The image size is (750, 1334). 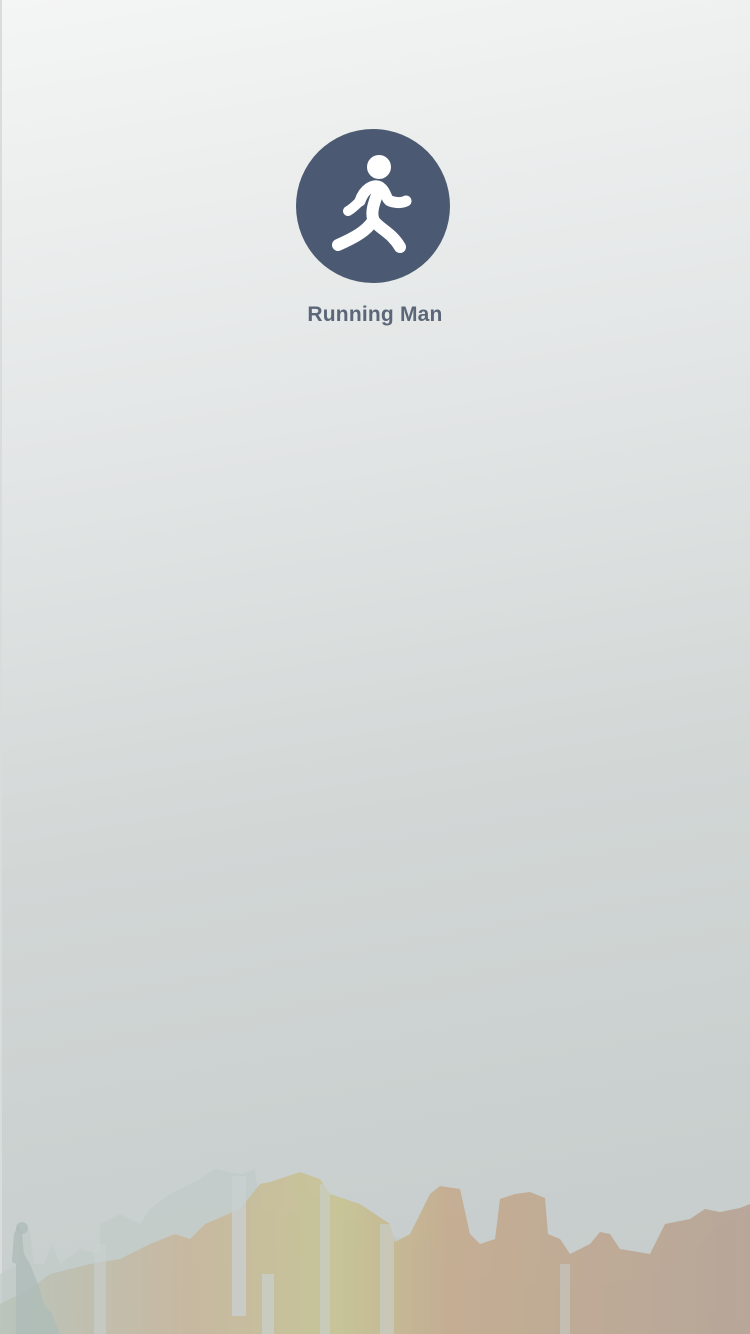 I want to click on app-logo, so click(x=373, y=206).